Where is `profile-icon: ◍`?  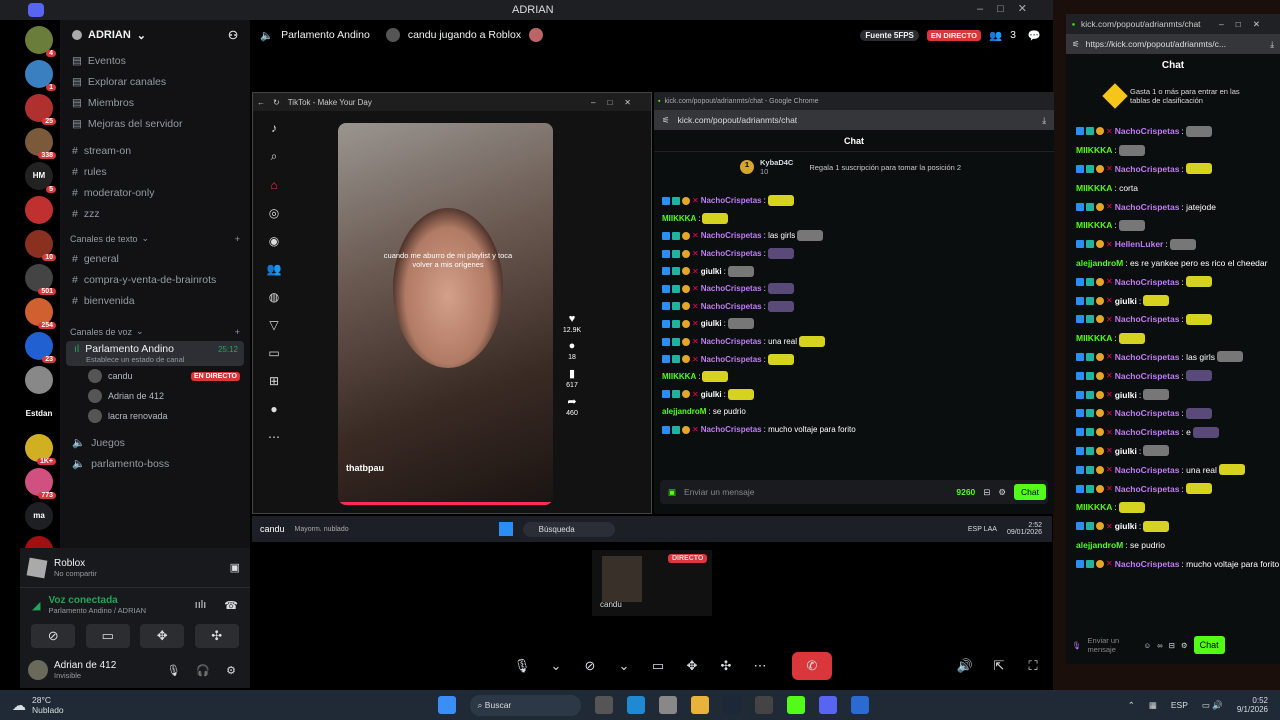
profile-icon: ◍ is located at coordinates (274, 297).